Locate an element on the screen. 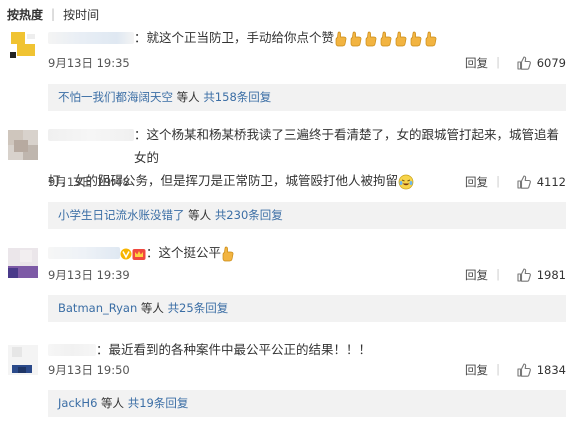 This screenshot has width=580, height=430. tab-sort-hot: 按热度 is located at coordinates (28, 14).